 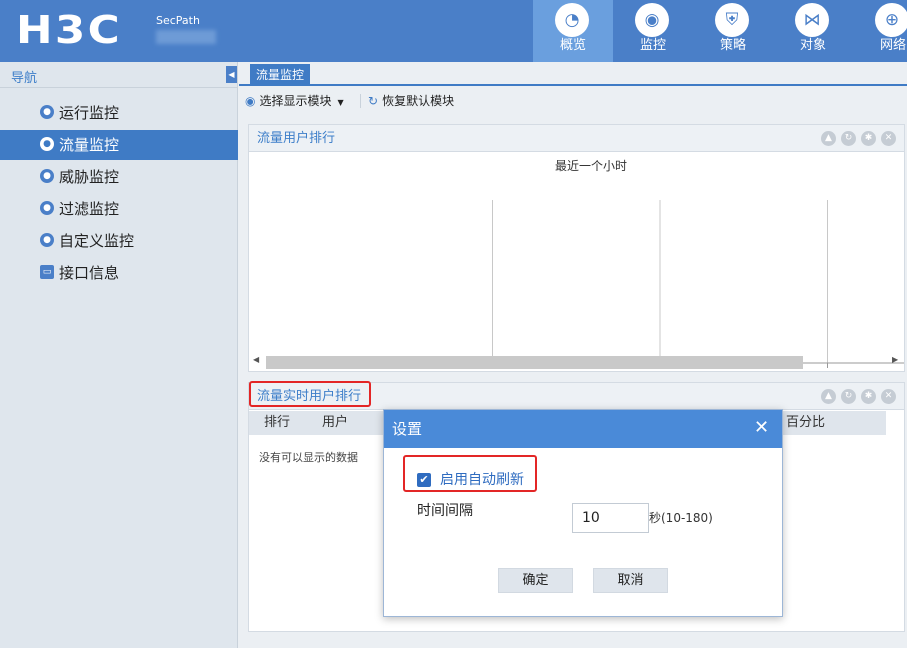 I want to click on auto-refresh-checkbox: ✔, so click(x=424, y=480).